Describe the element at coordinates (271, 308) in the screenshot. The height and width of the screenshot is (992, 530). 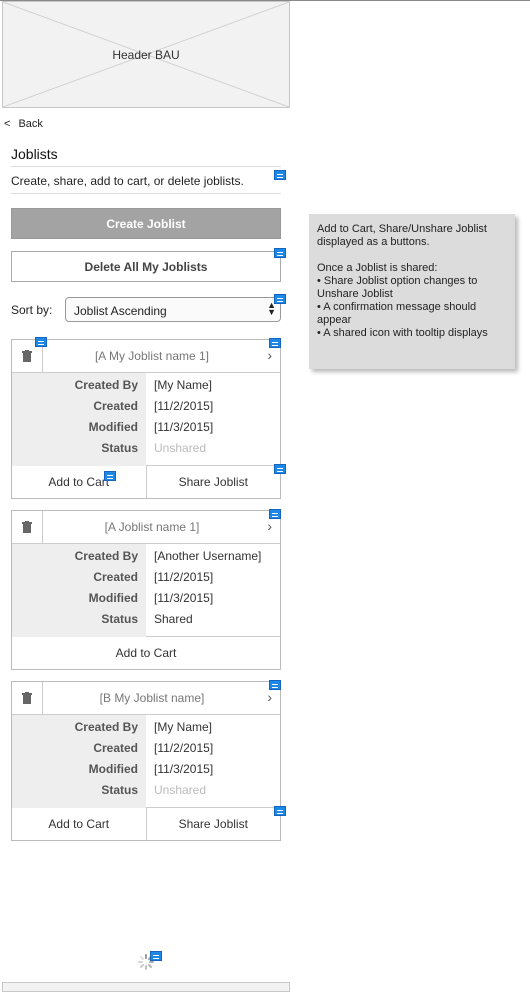
I see `select-arrows-icon: ▲ ▼` at that location.